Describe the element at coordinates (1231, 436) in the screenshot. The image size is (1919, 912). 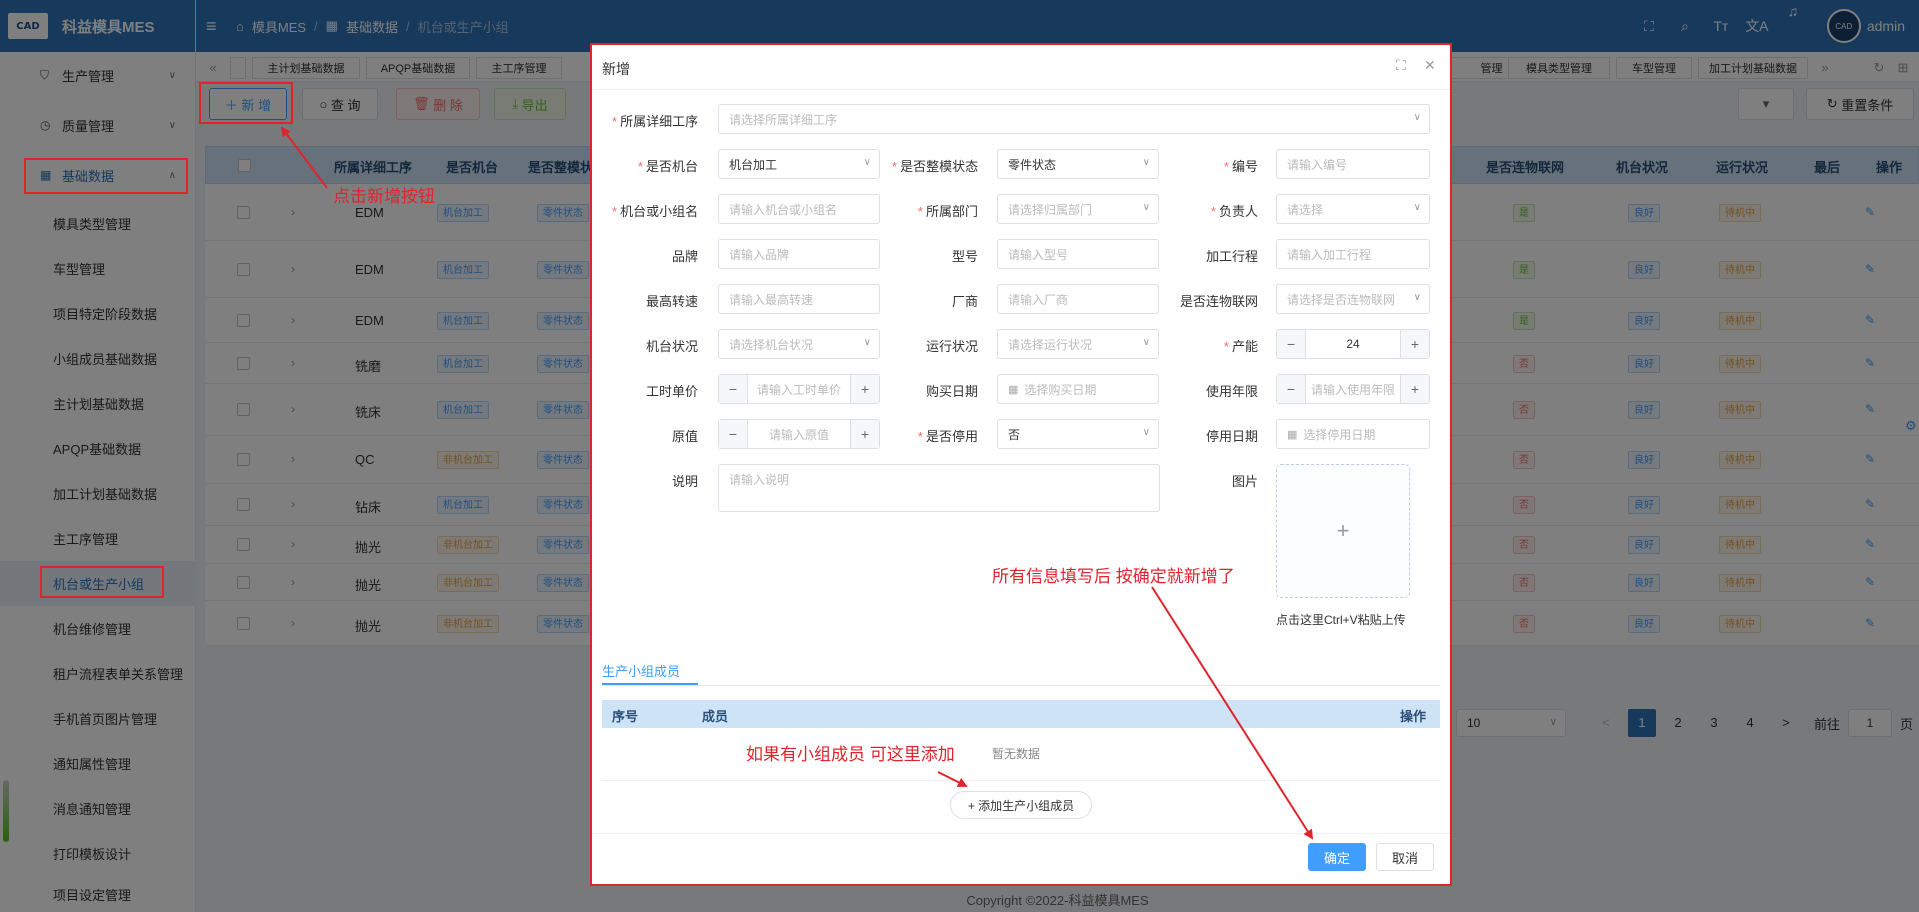
I see `label-disable-date: 停用日期` at that location.